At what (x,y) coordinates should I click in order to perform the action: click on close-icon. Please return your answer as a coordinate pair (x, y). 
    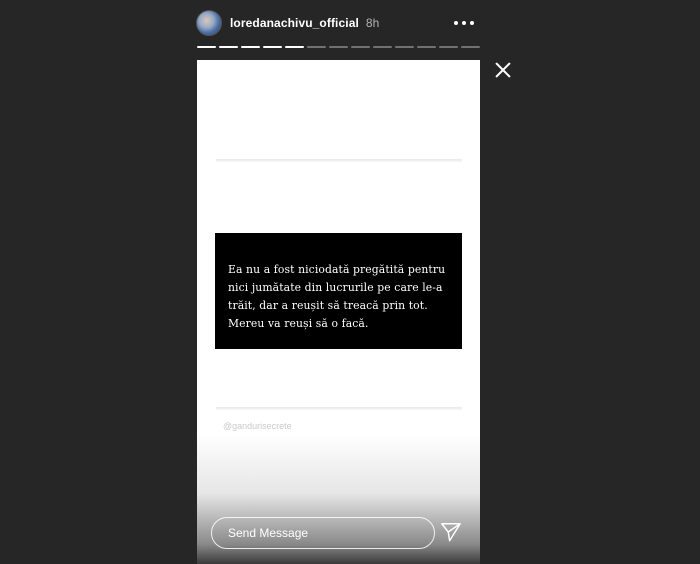
    Looking at the image, I should click on (503, 70).